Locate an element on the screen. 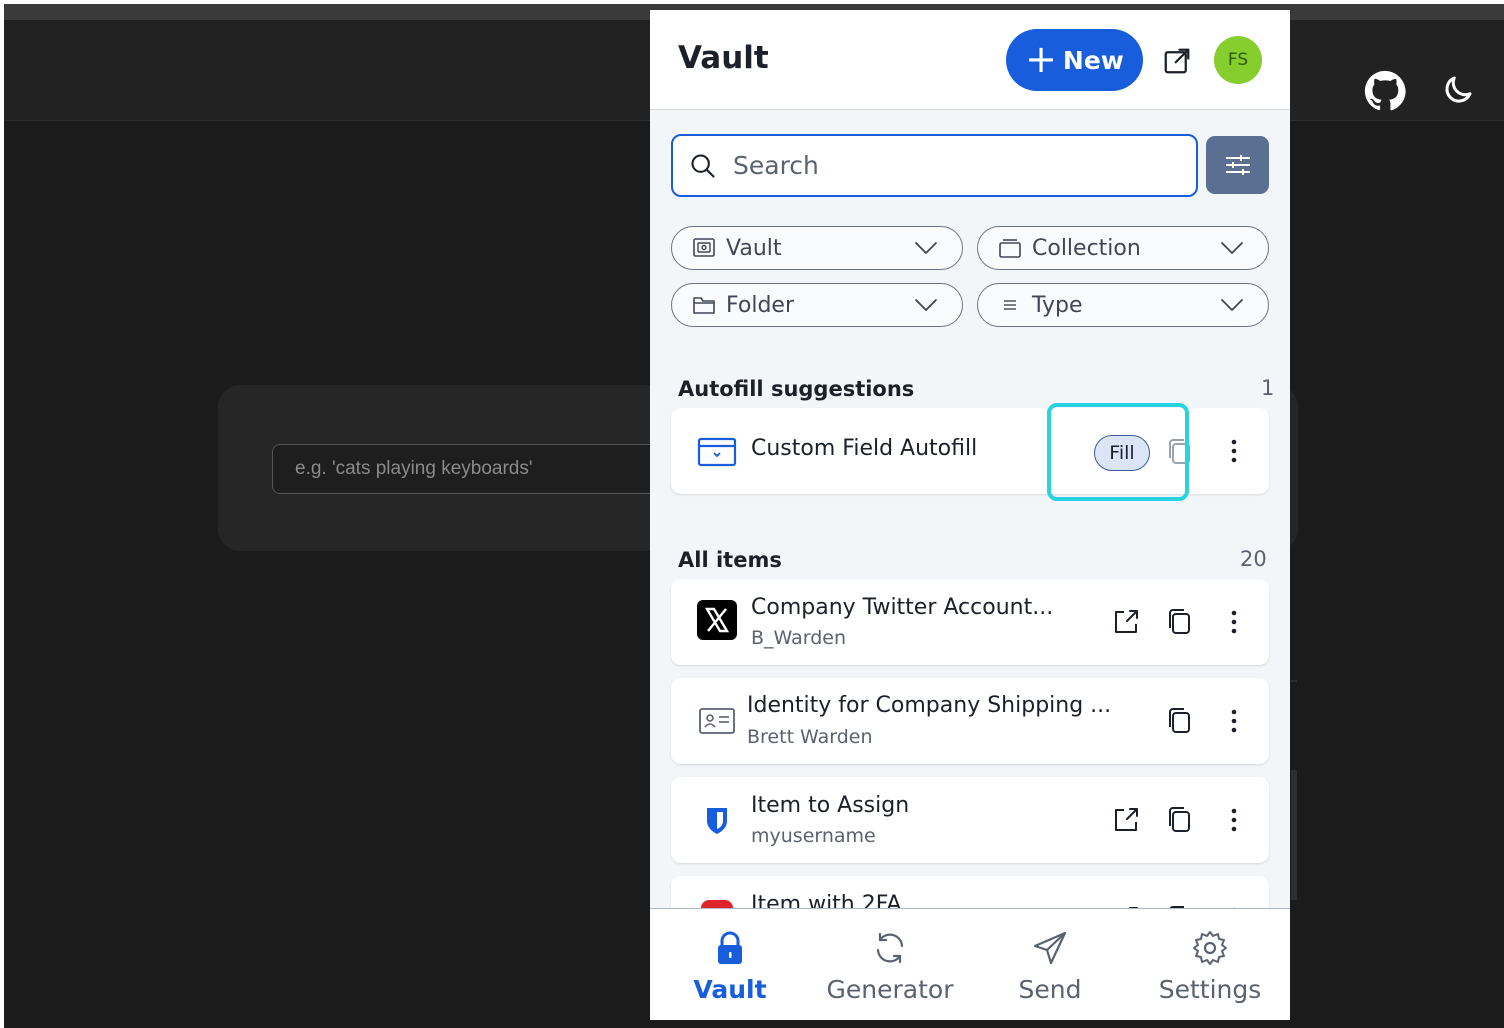  gear-icon is located at coordinates (1210, 948).